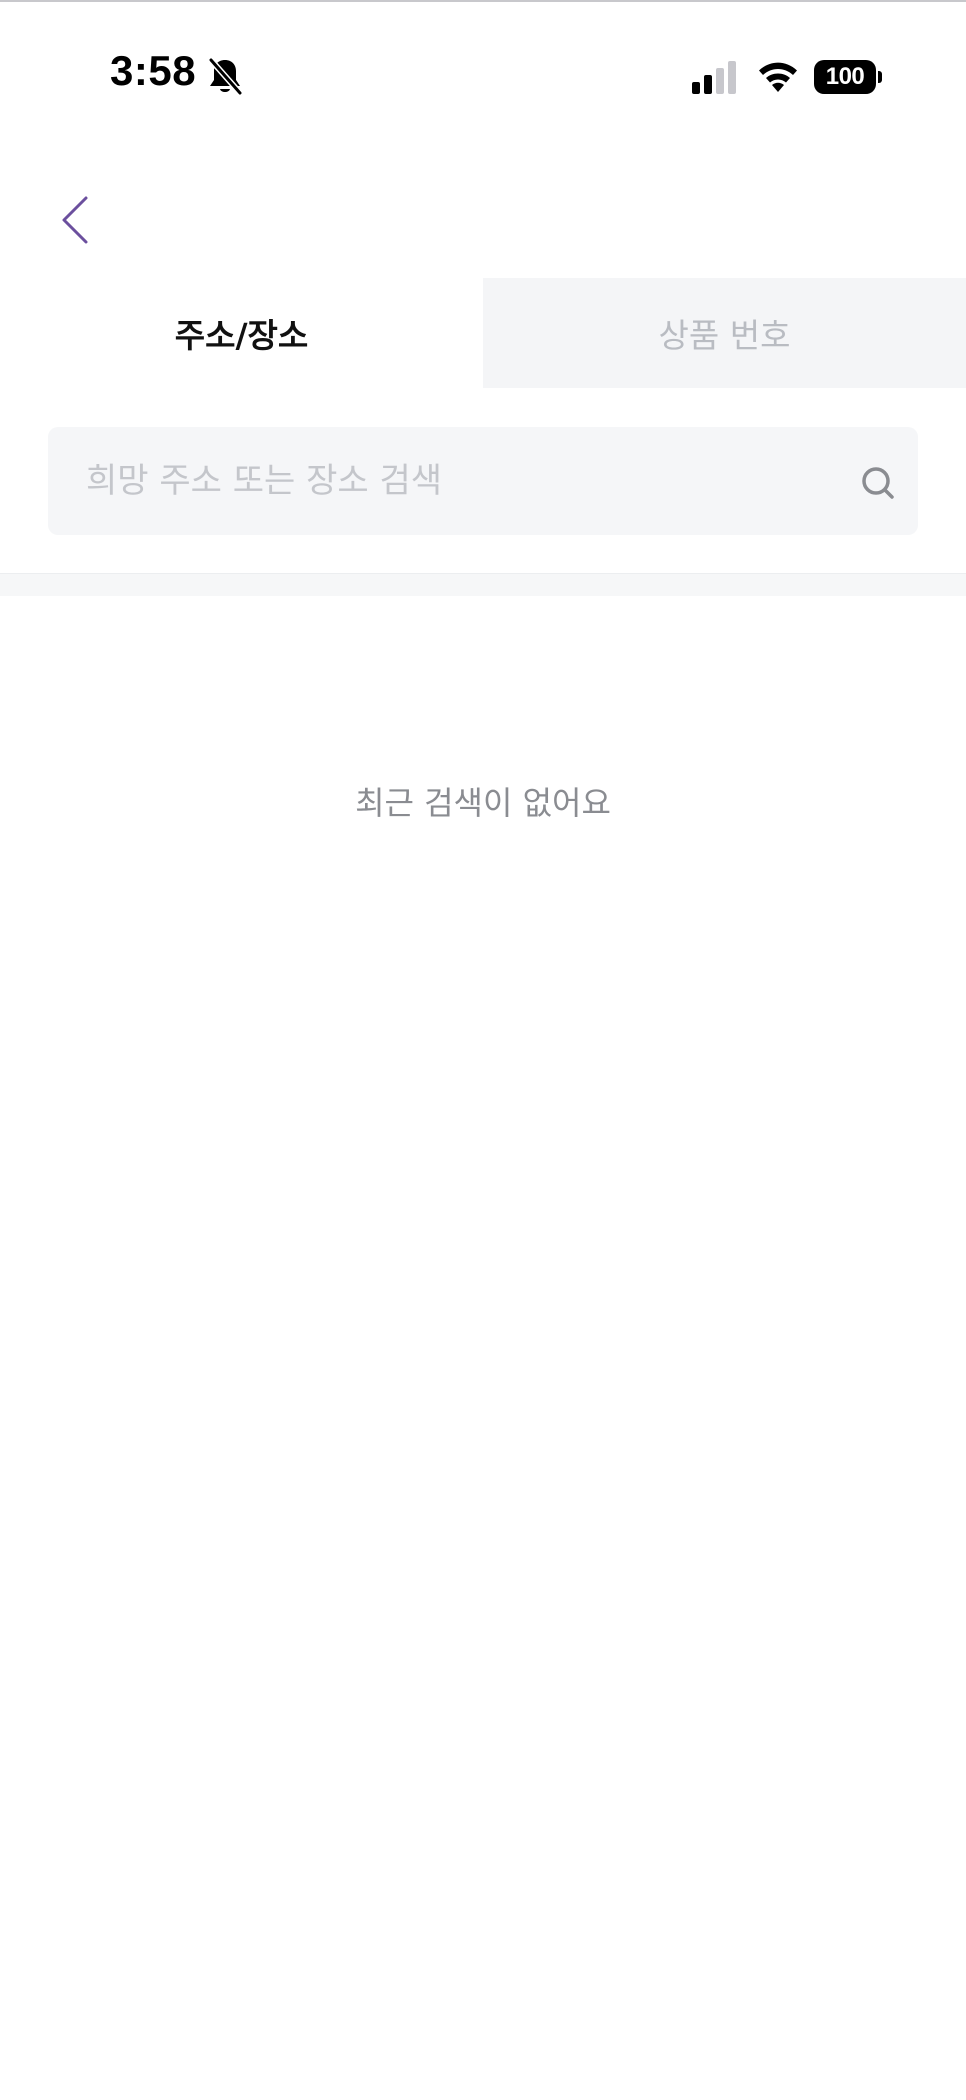 Image resolution: width=966 pixels, height=2100 pixels. What do you see at coordinates (466, 481) in the screenshot?
I see `search-input` at bounding box center [466, 481].